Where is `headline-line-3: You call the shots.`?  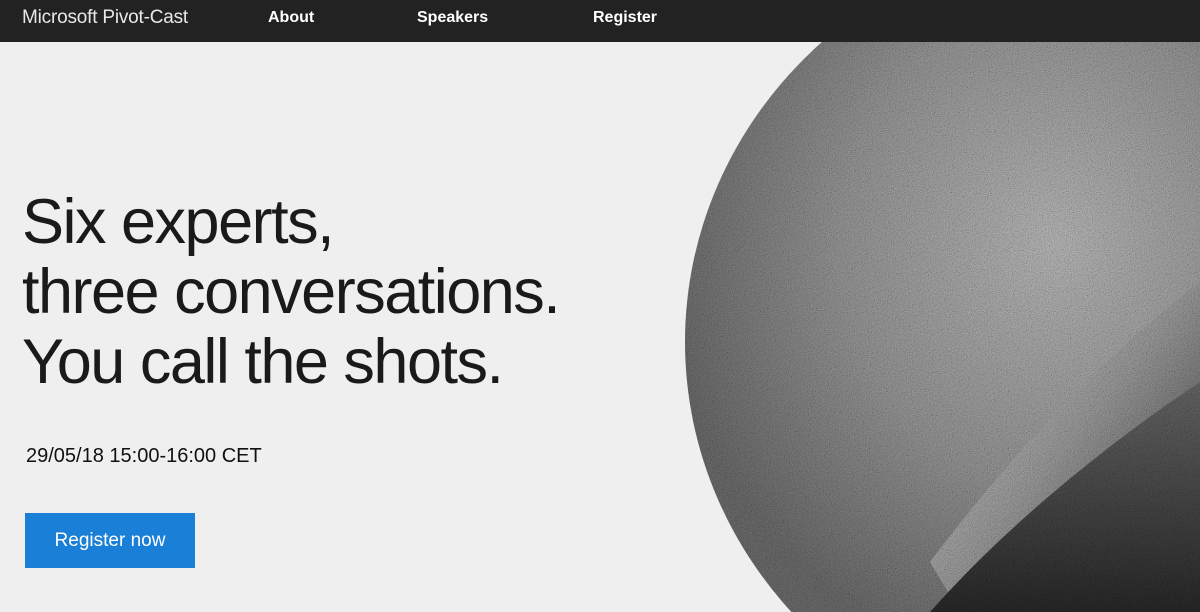
headline-line-3: You call the shots. is located at coordinates (263, 362).